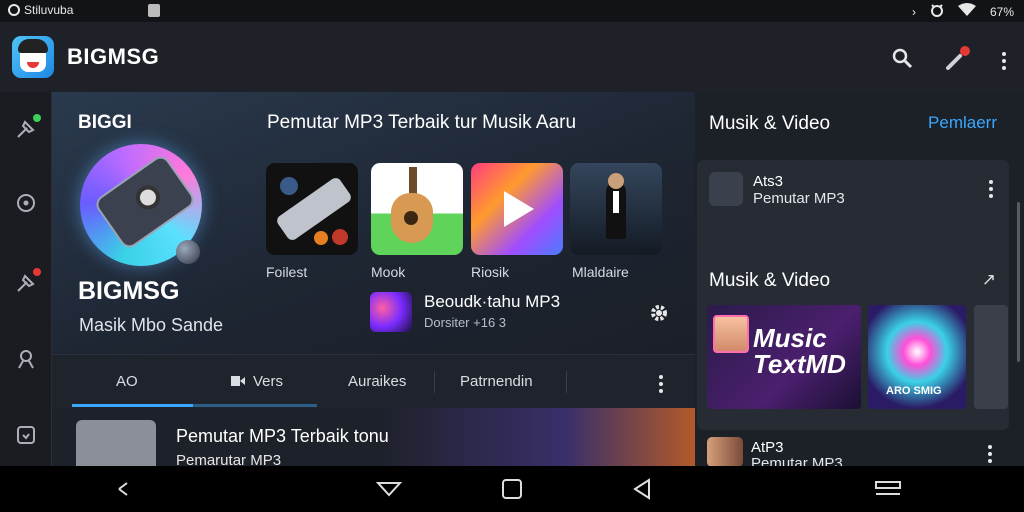  I want to click on app-bar: BIGMSG, so click(512, 57).